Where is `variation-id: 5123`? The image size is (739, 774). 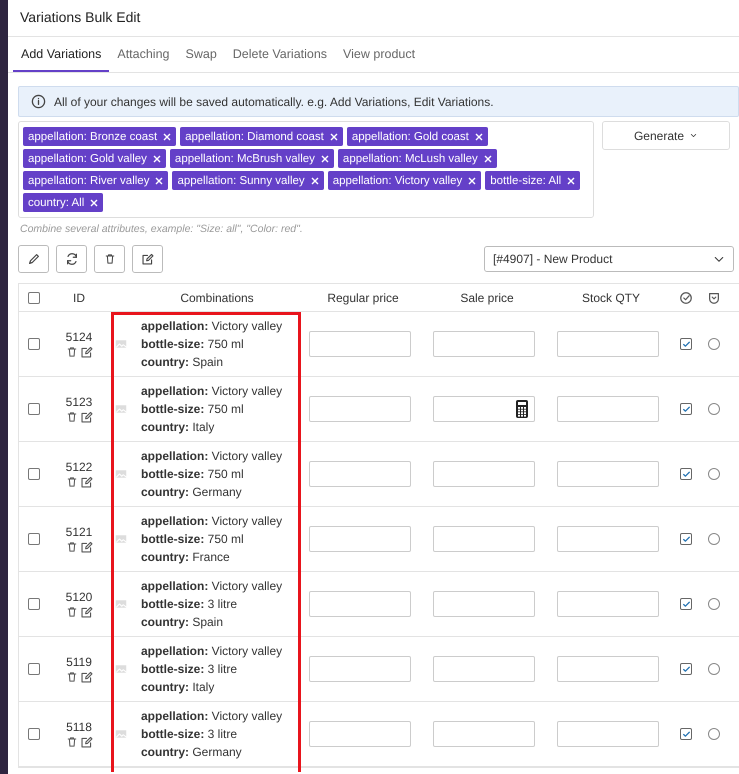
variation-id: 5123 is located at coordinates (79, 401).